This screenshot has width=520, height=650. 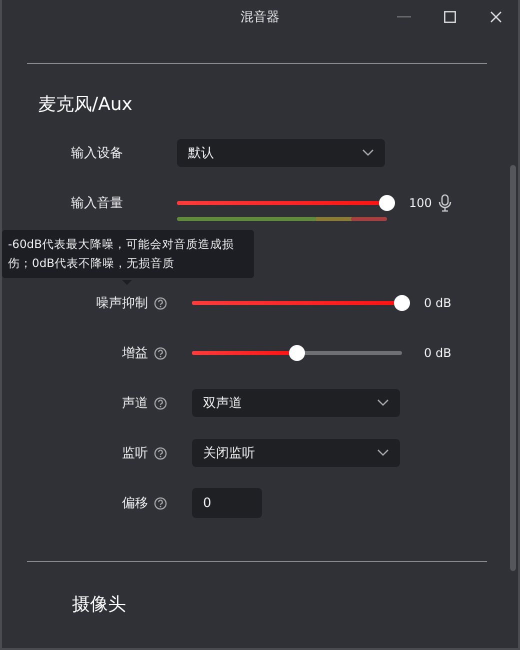 What do you see at coordinates (122, 303) in the screenshot?
I see `field-label: 噪声抑制` at bounding box center [122, 303].